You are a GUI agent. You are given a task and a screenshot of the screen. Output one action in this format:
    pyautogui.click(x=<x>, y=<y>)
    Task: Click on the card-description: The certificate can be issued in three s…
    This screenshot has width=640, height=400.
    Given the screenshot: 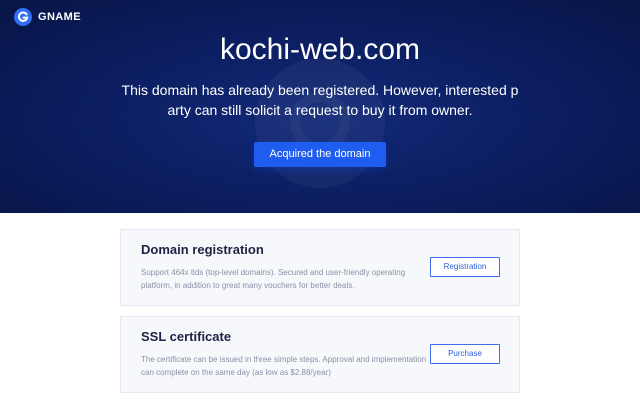 What is the action you would take?
    pyautogui.click(x=284, y=366)
    